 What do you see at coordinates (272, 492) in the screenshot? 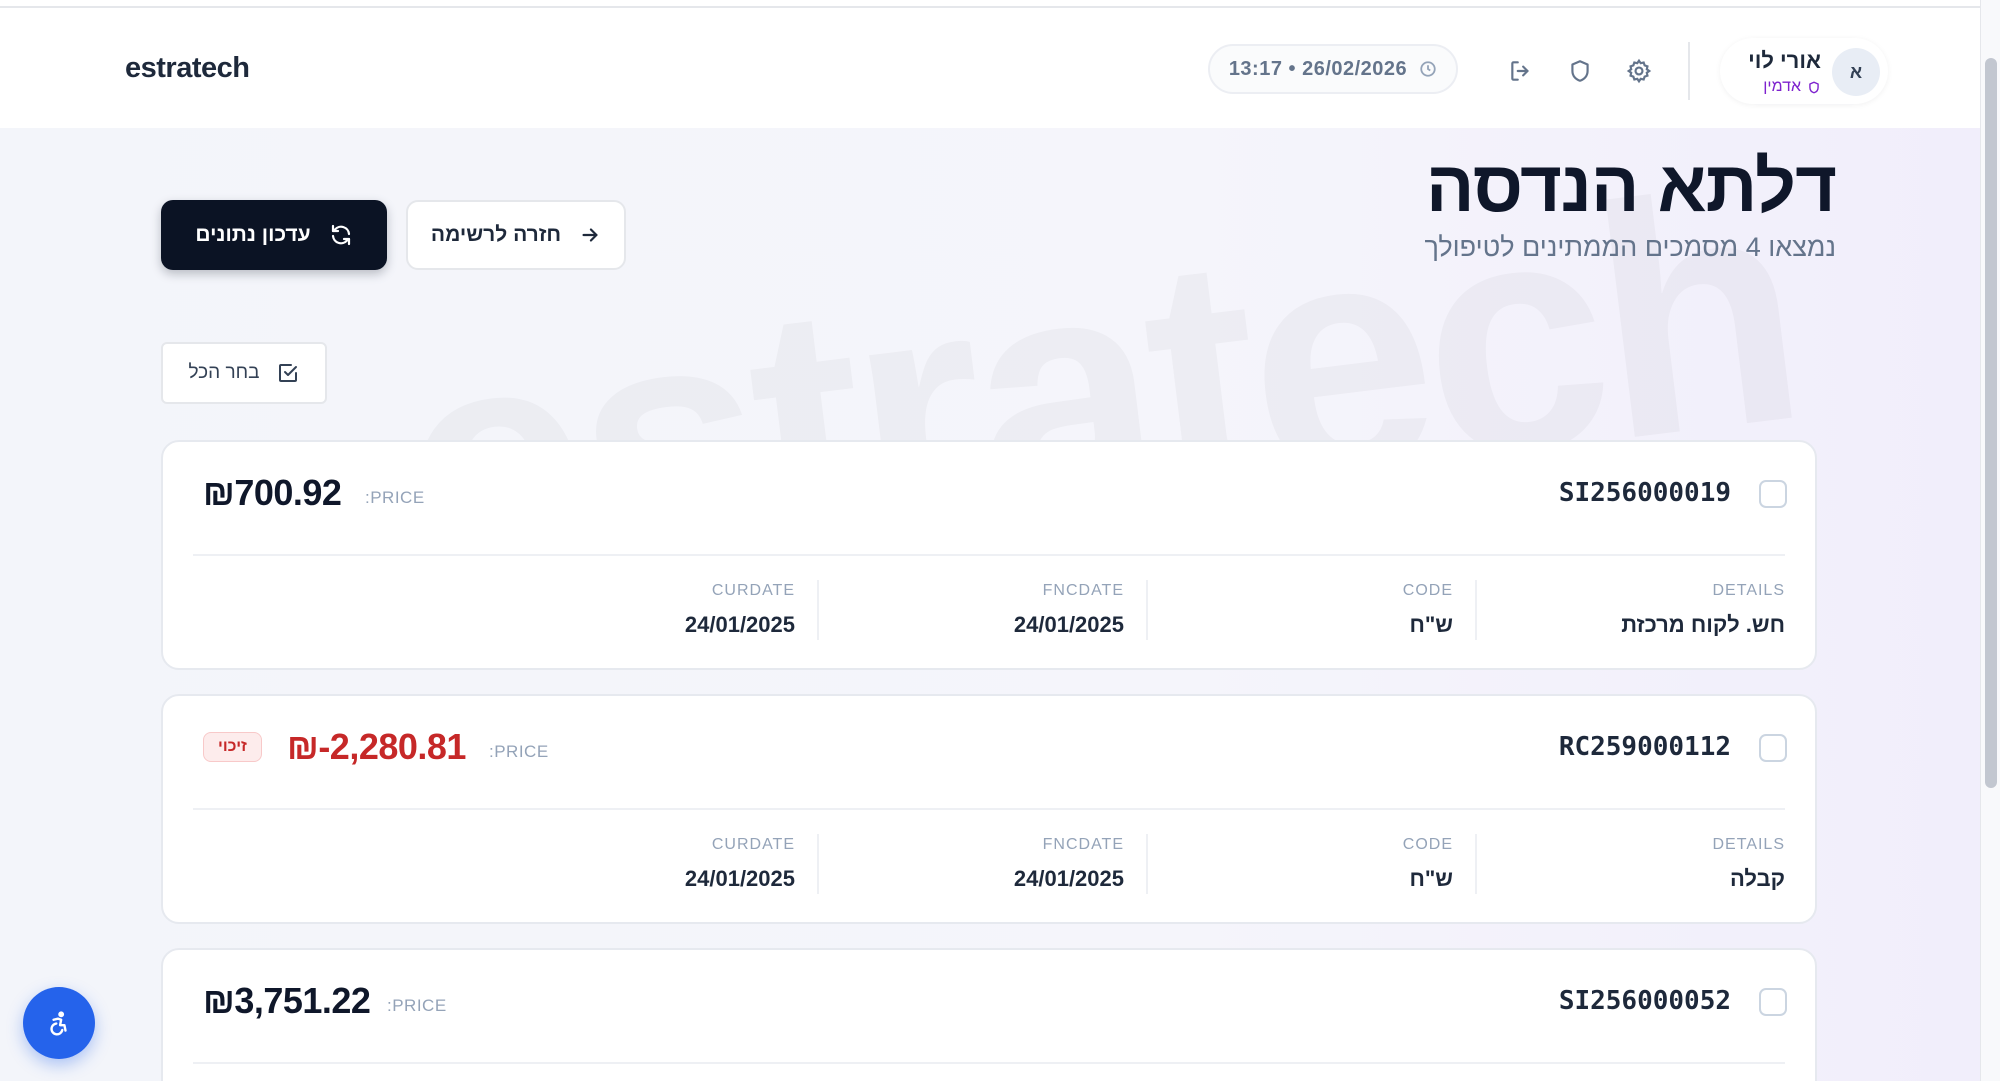
I see `document-price: ₪700.92` at bounding box center [272, 492].